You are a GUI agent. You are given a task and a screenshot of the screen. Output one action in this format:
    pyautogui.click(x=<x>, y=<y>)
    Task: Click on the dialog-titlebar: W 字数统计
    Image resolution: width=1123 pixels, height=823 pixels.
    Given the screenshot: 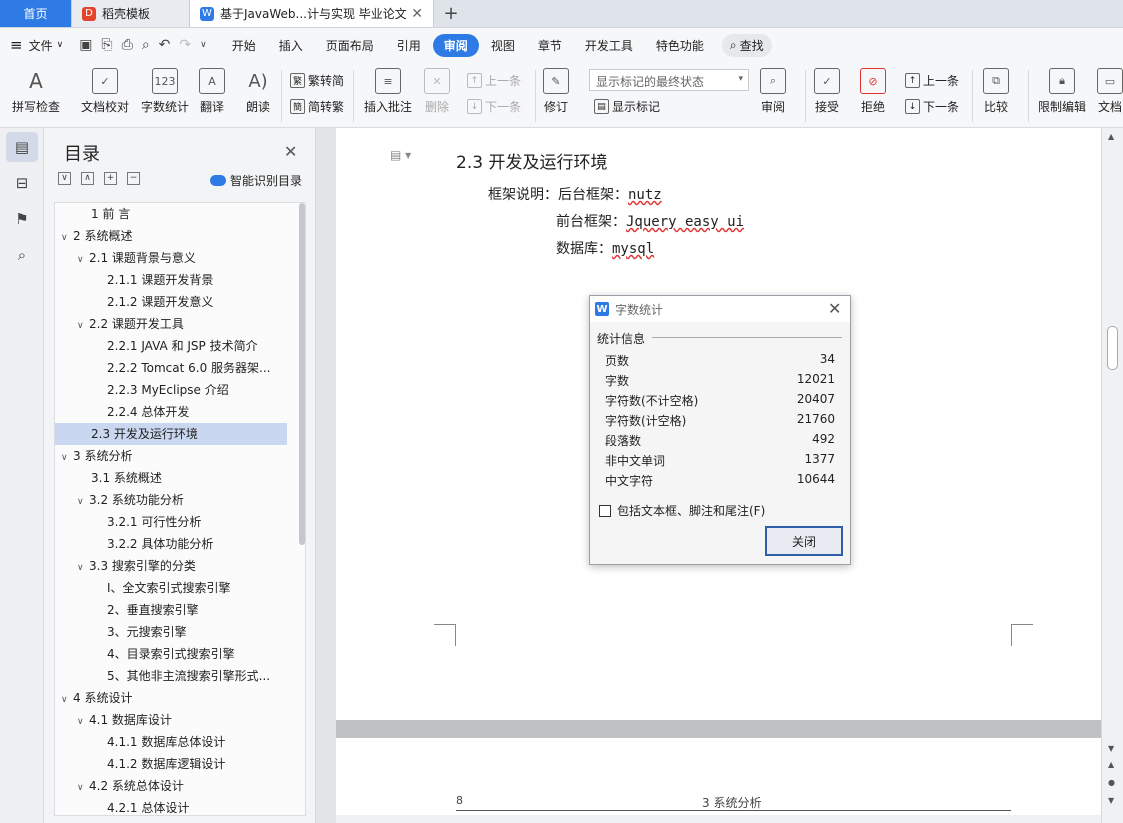 What is the action you would take?
    pyautogui.click(x=720, y=309)
    